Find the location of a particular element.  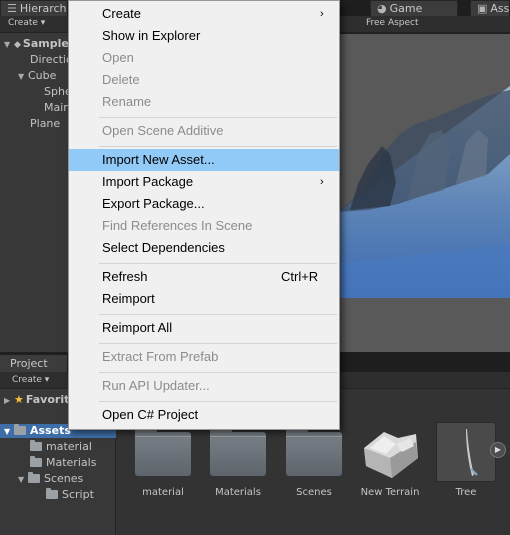

tree-item-material: material is located at coordinates (61, 447).